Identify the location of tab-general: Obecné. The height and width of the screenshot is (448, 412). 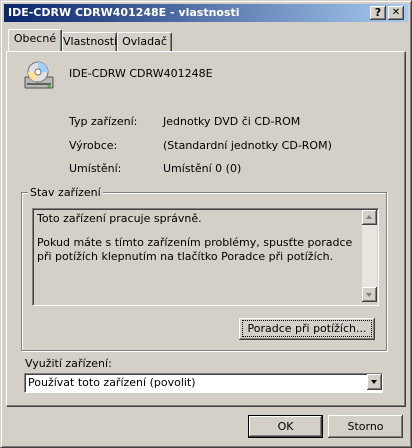
(35, 40).